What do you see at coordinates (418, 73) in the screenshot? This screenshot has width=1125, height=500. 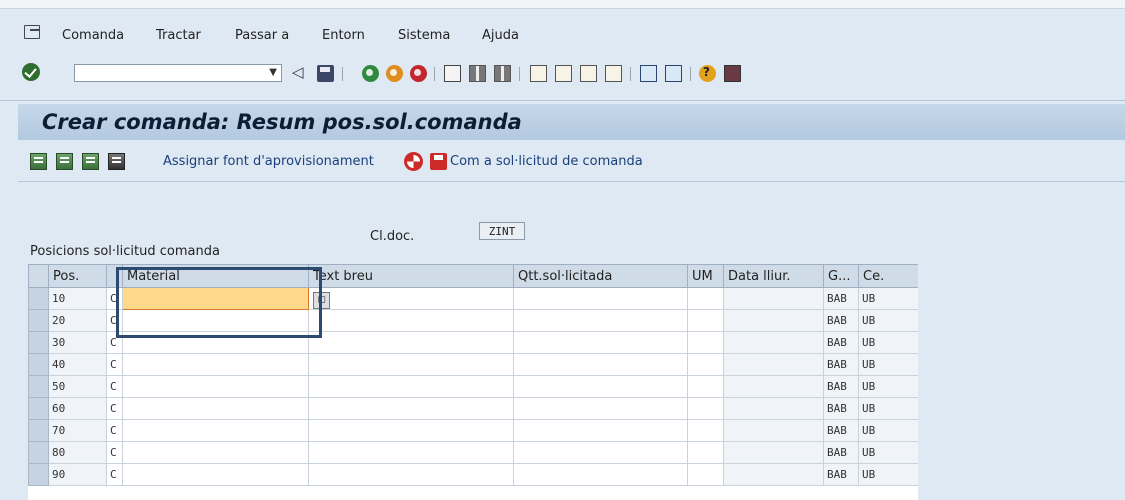 I see `cancel-icon` at bounding box center [418, 73].